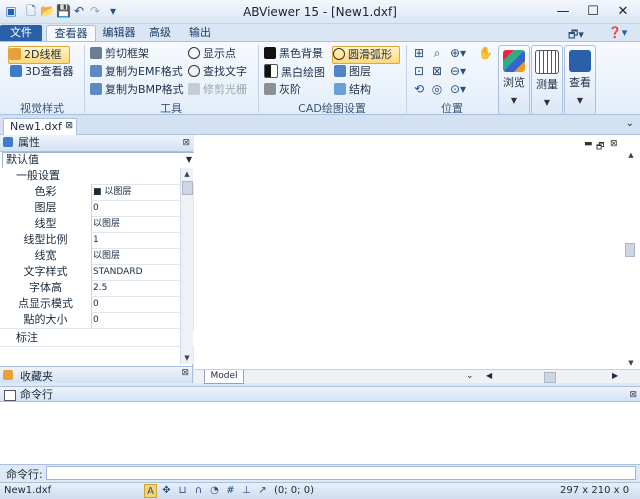 This screenshot has height=499, width=640. What do you see at coordinates (40, 127) in the screenshot?
I see `document-tab: New1.dxf ⊠` at bounding box center [40, 127].